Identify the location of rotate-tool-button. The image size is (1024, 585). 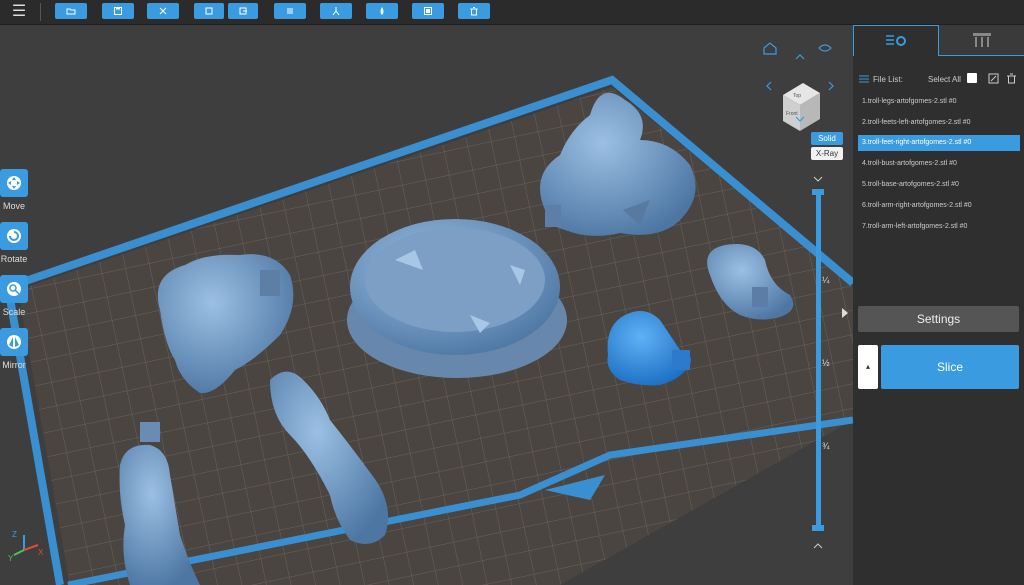
(14, 236).